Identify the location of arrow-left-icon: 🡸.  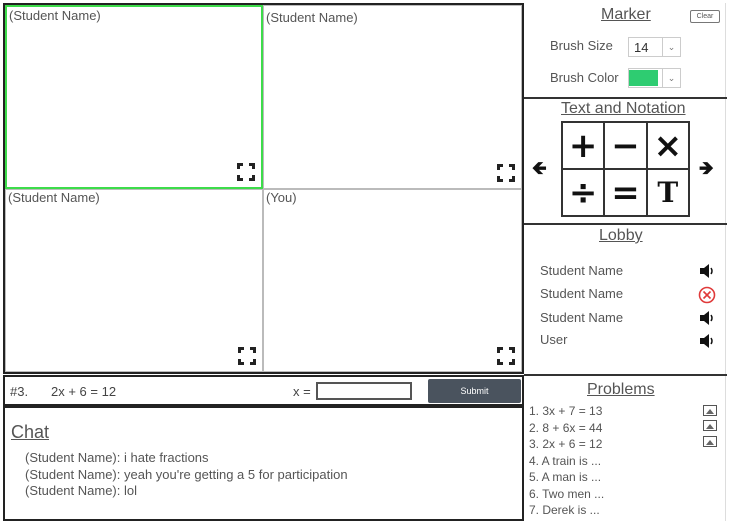
(539, 171).